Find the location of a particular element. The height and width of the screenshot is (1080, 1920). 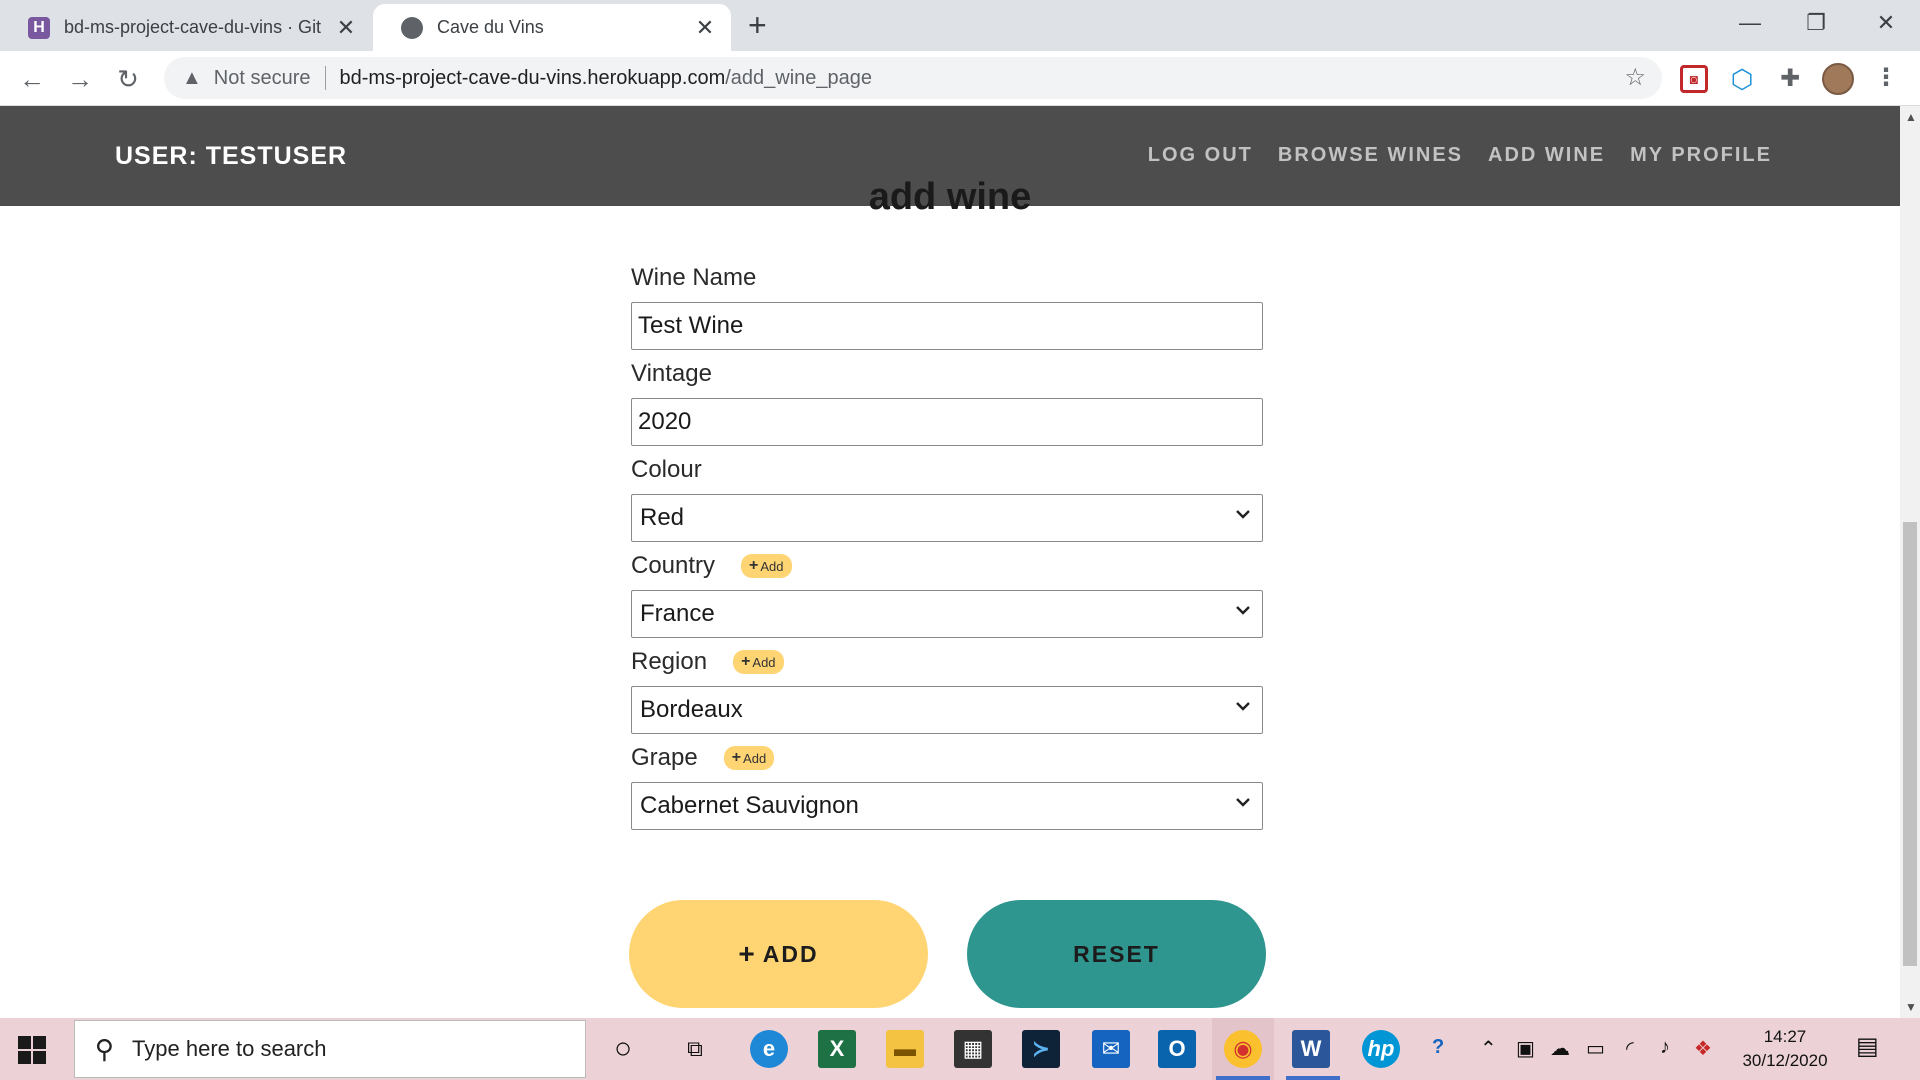

taskbar-search-box: ⚲ Type here to search is located at coordinates (330, 1049).